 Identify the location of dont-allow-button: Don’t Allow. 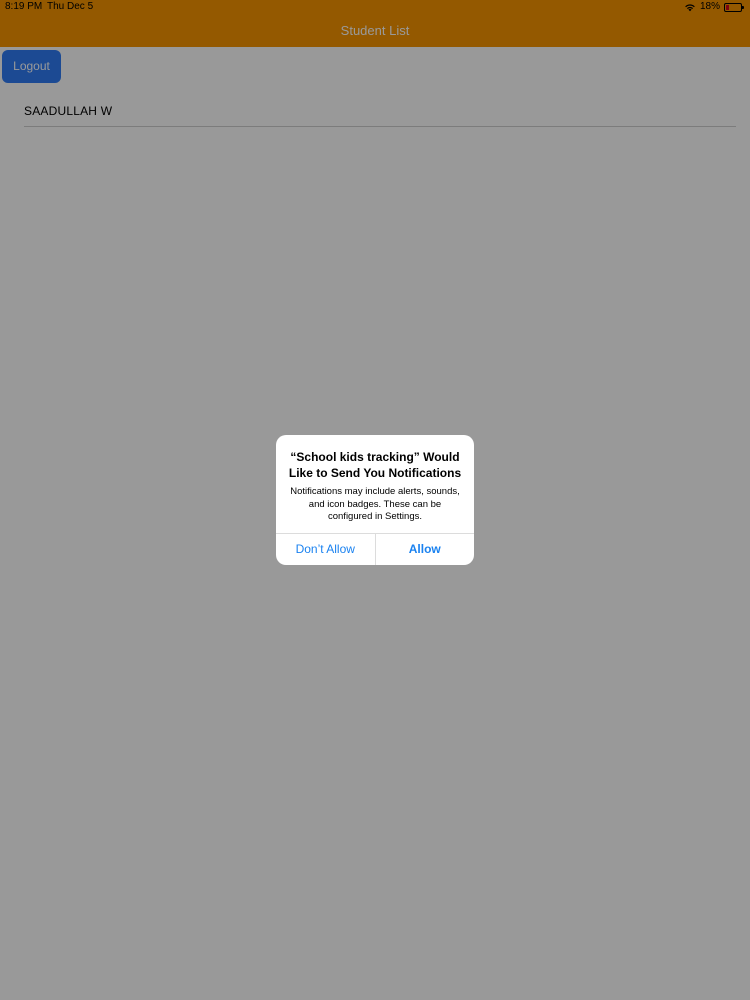
(325, 549).